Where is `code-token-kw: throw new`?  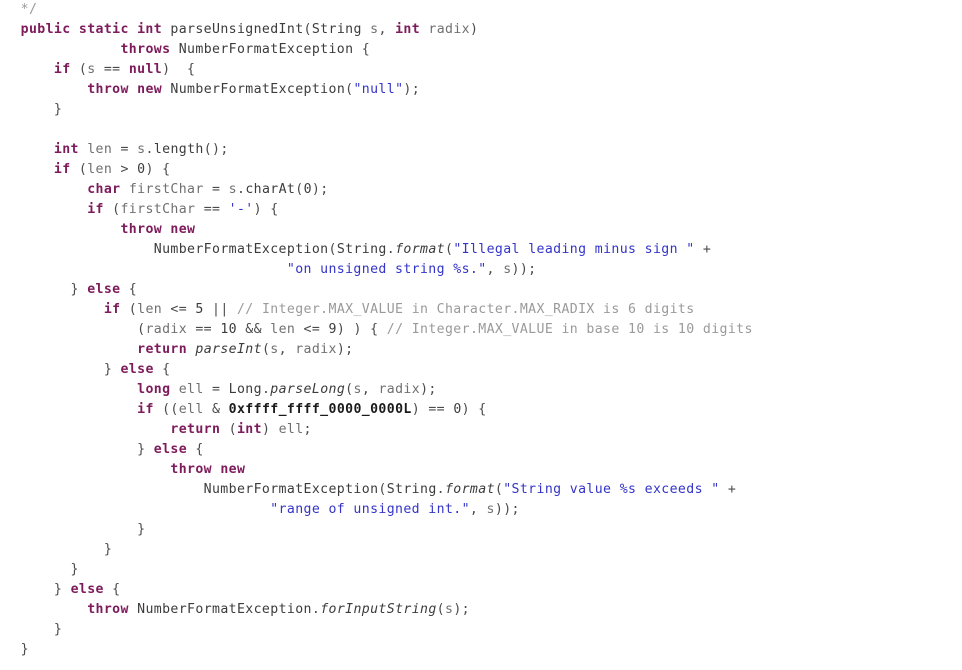 code-token-kw: throw new is located at coordinates (208, 469).